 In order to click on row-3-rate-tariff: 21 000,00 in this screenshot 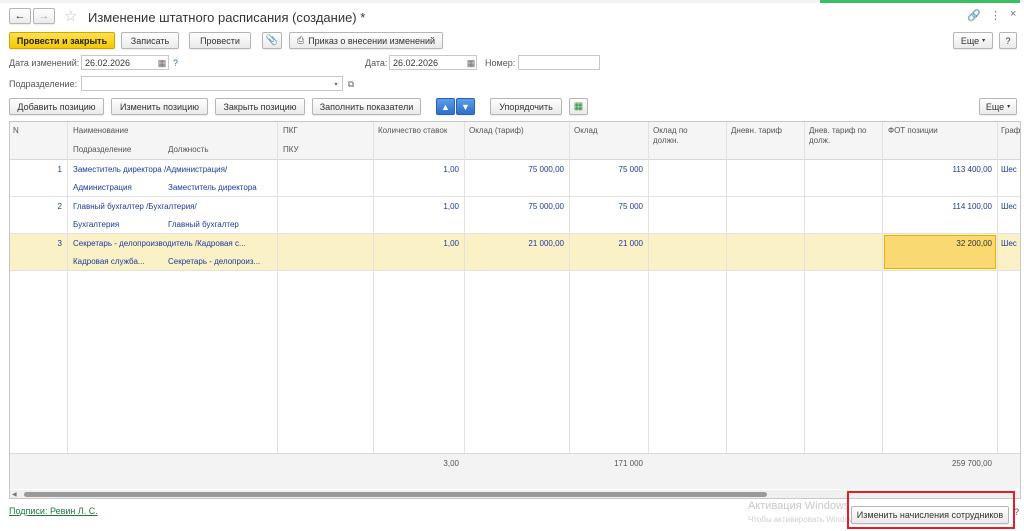, I will do `click(516, 244)`.